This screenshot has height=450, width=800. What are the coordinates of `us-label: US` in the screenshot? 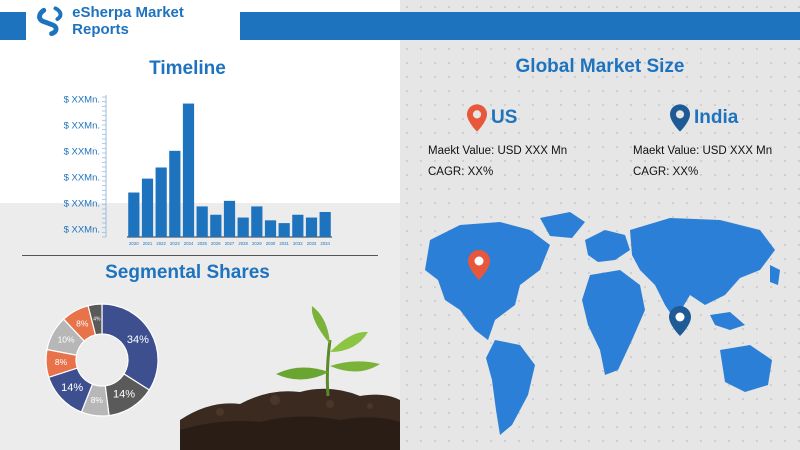 It's located at (504, 117).